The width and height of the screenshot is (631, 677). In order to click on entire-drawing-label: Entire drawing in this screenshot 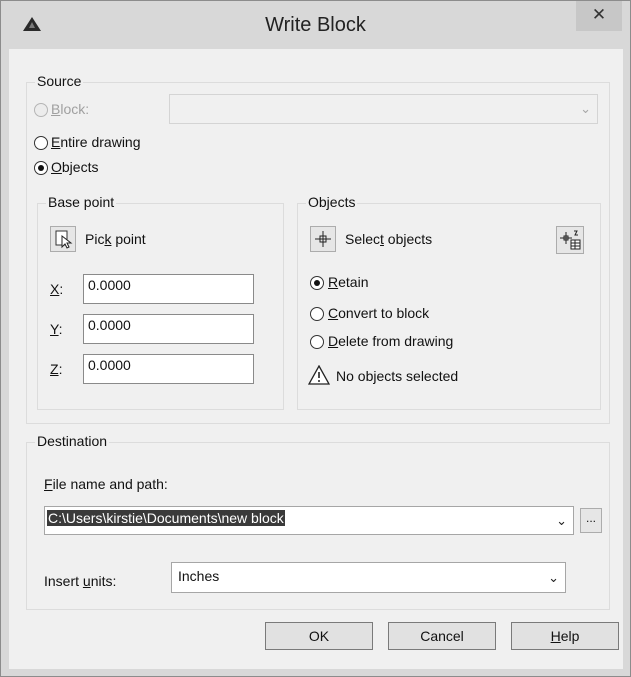, I will do `click(96, 142)`.